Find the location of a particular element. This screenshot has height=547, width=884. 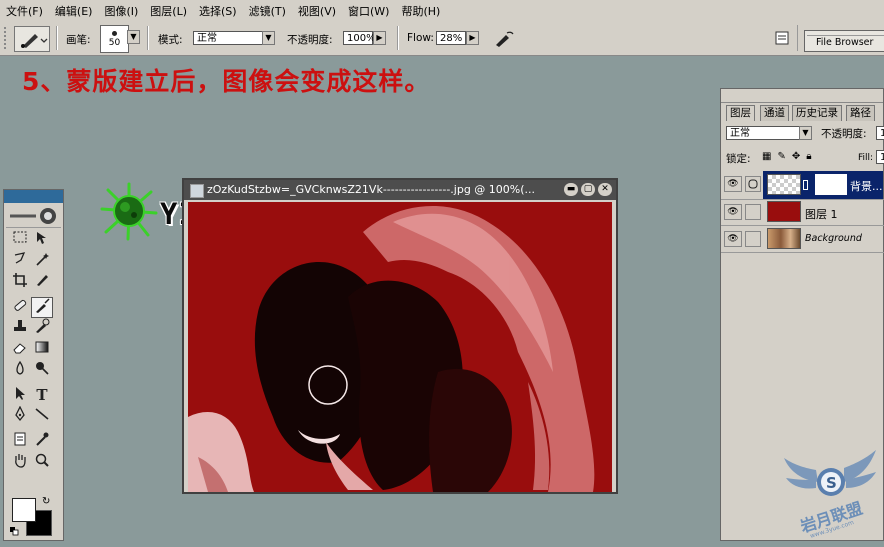

gradient-tool-icon is located at coordinates (42, 349).